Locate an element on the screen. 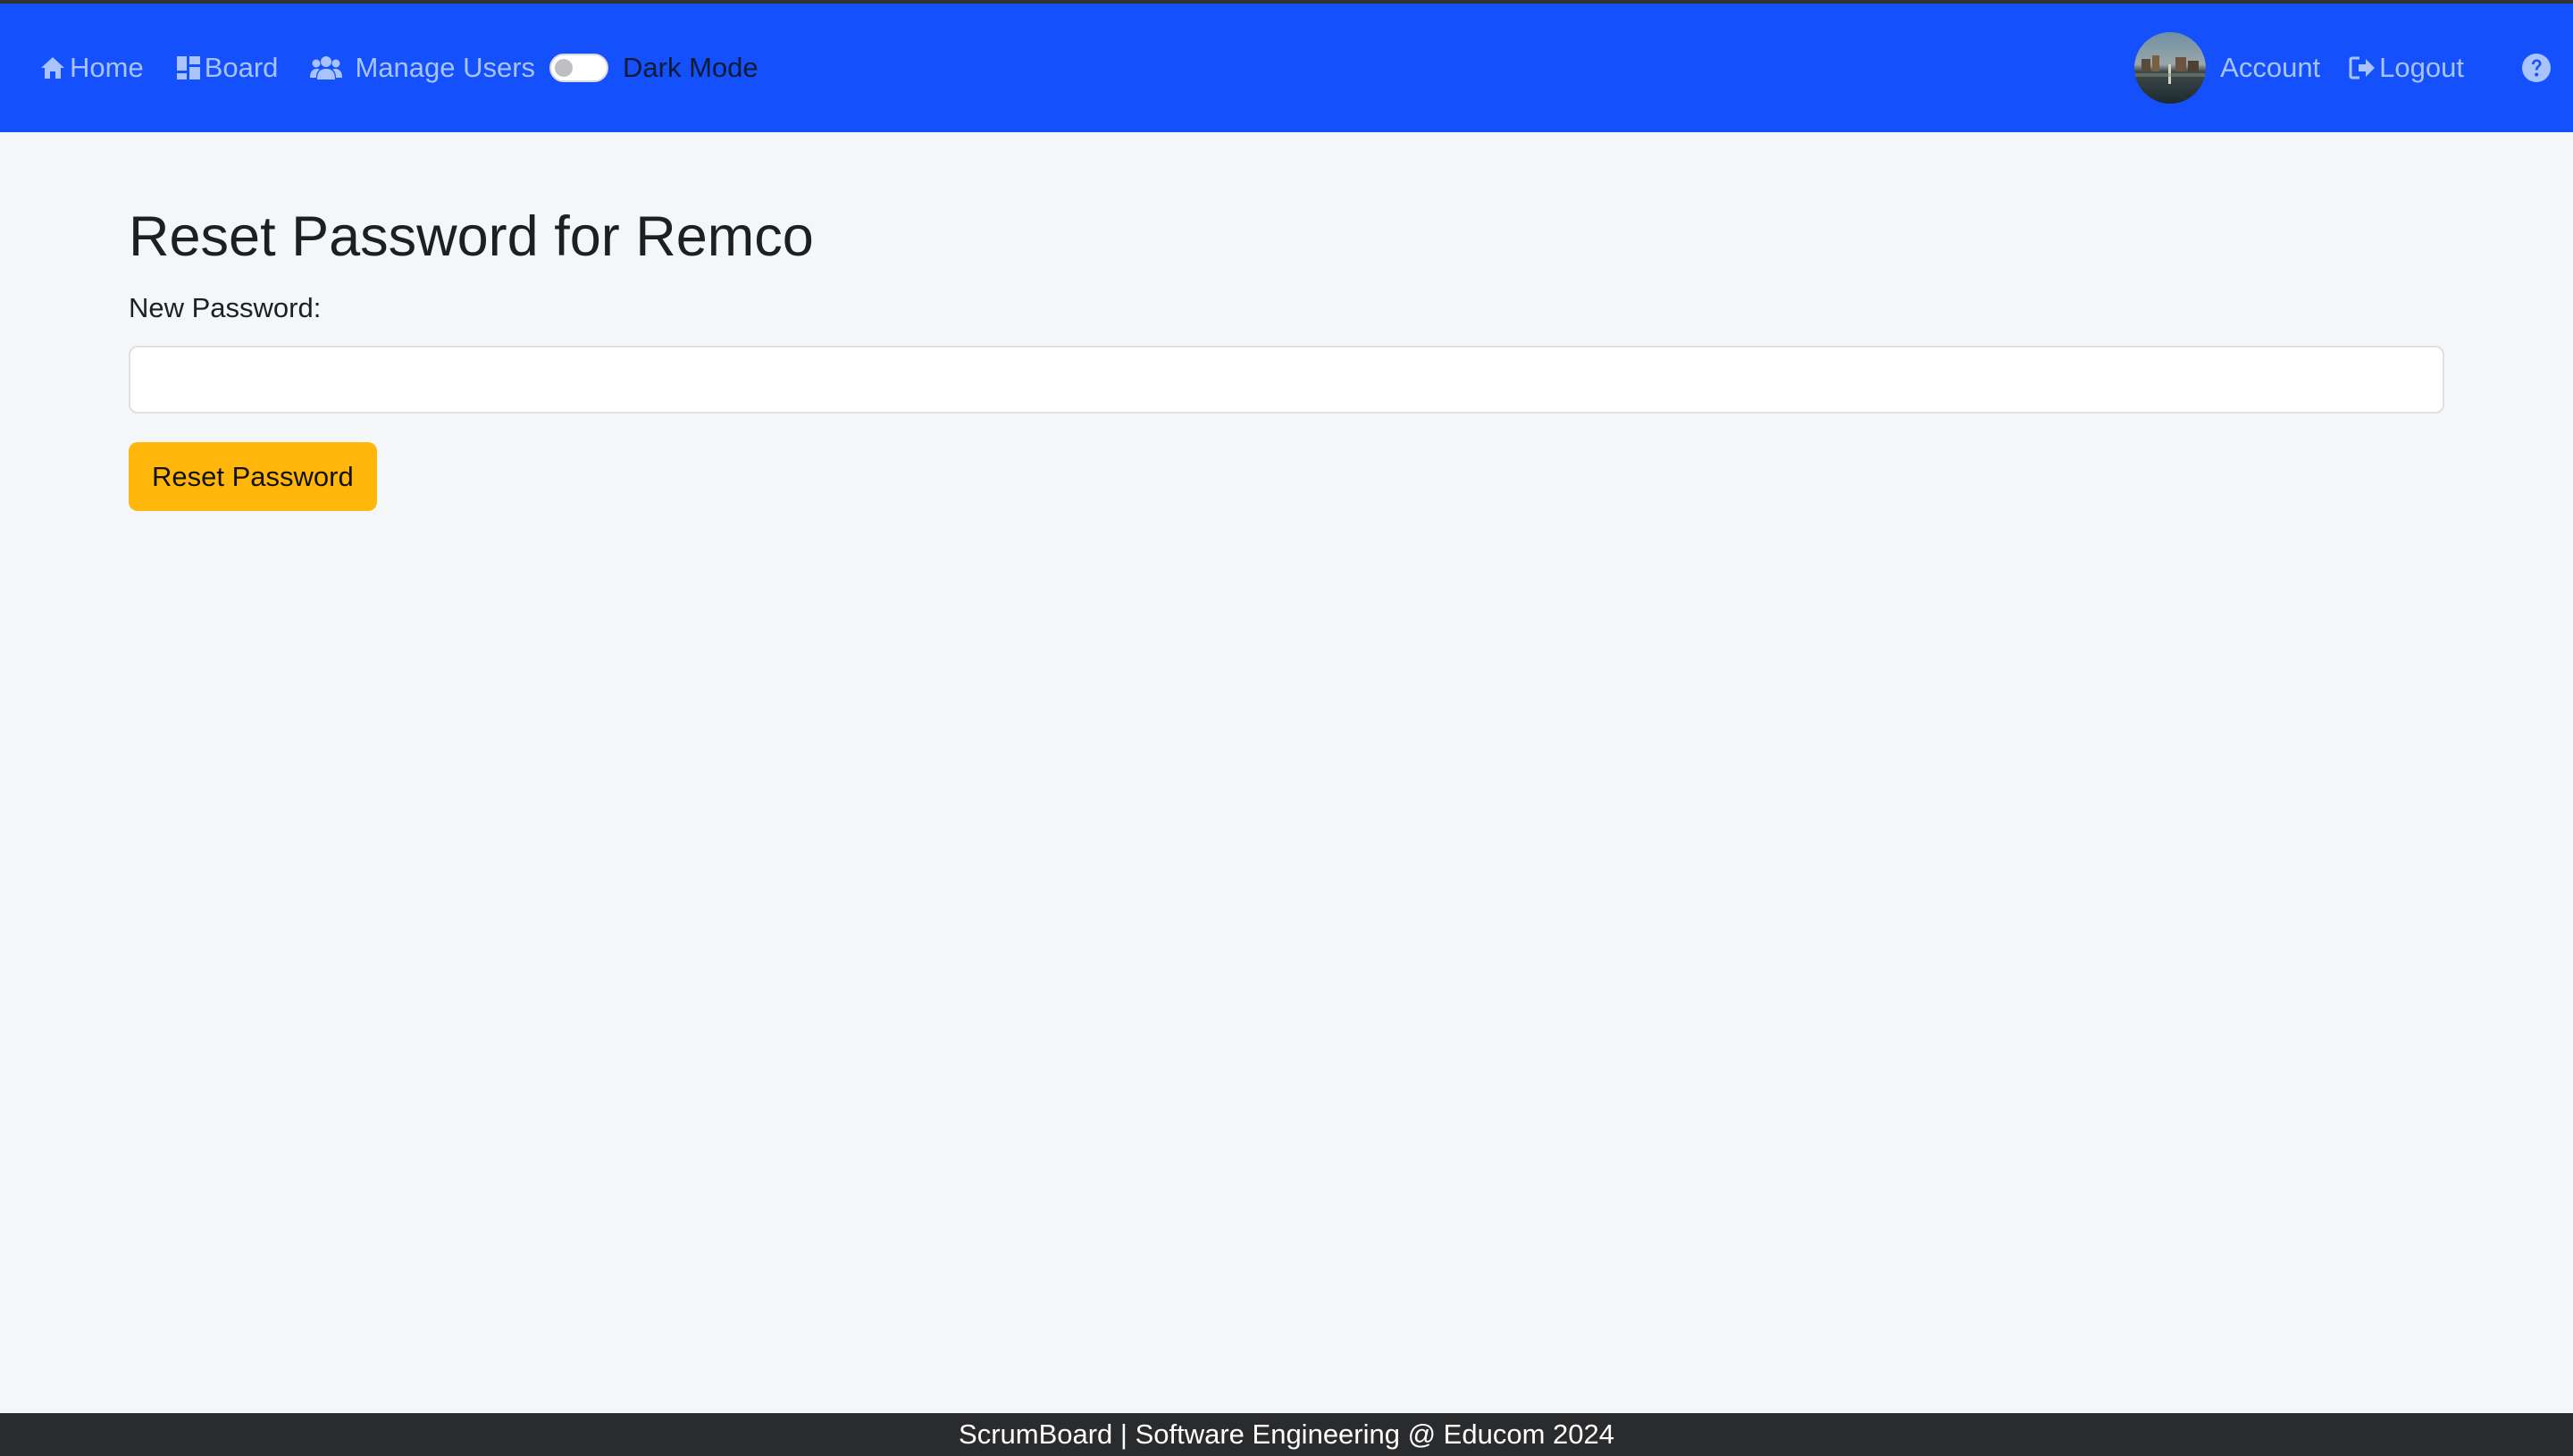 The width and height of the screenshot is (2573, 1456). new-password-label: New Password: is located at coordinates (225, 307).